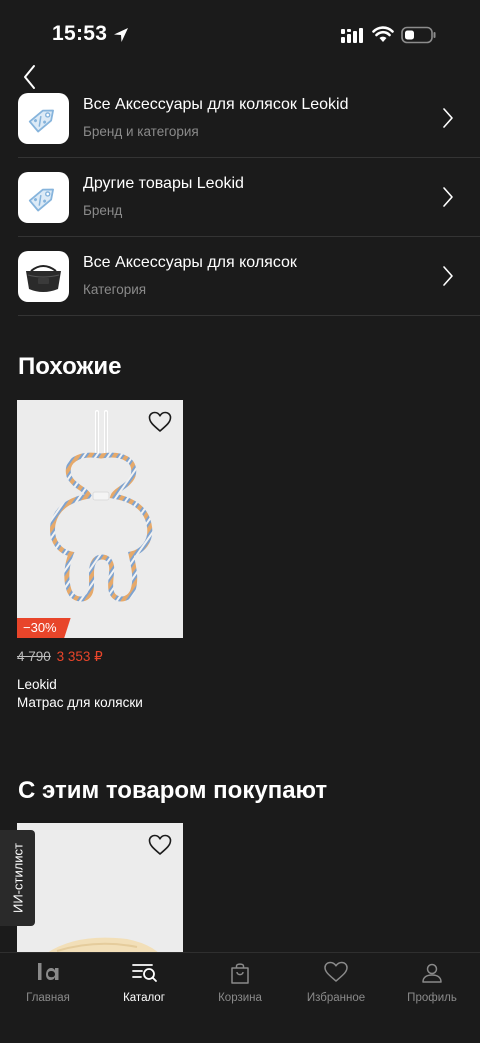 The image size is (480, 1043). Describe the element at coordinates (43, 276) in the screenshot. I see `stroller-bag-image` at that location.